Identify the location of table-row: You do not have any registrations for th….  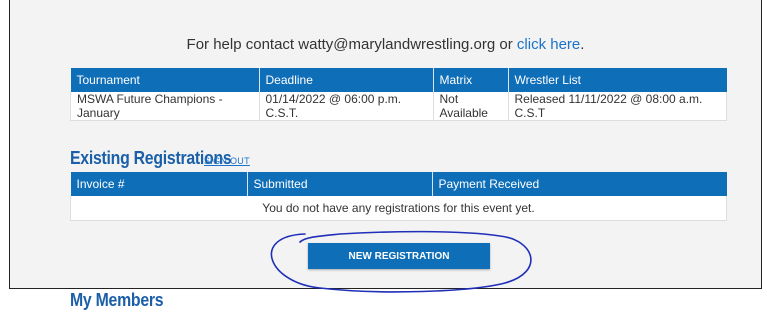
(398, 208).